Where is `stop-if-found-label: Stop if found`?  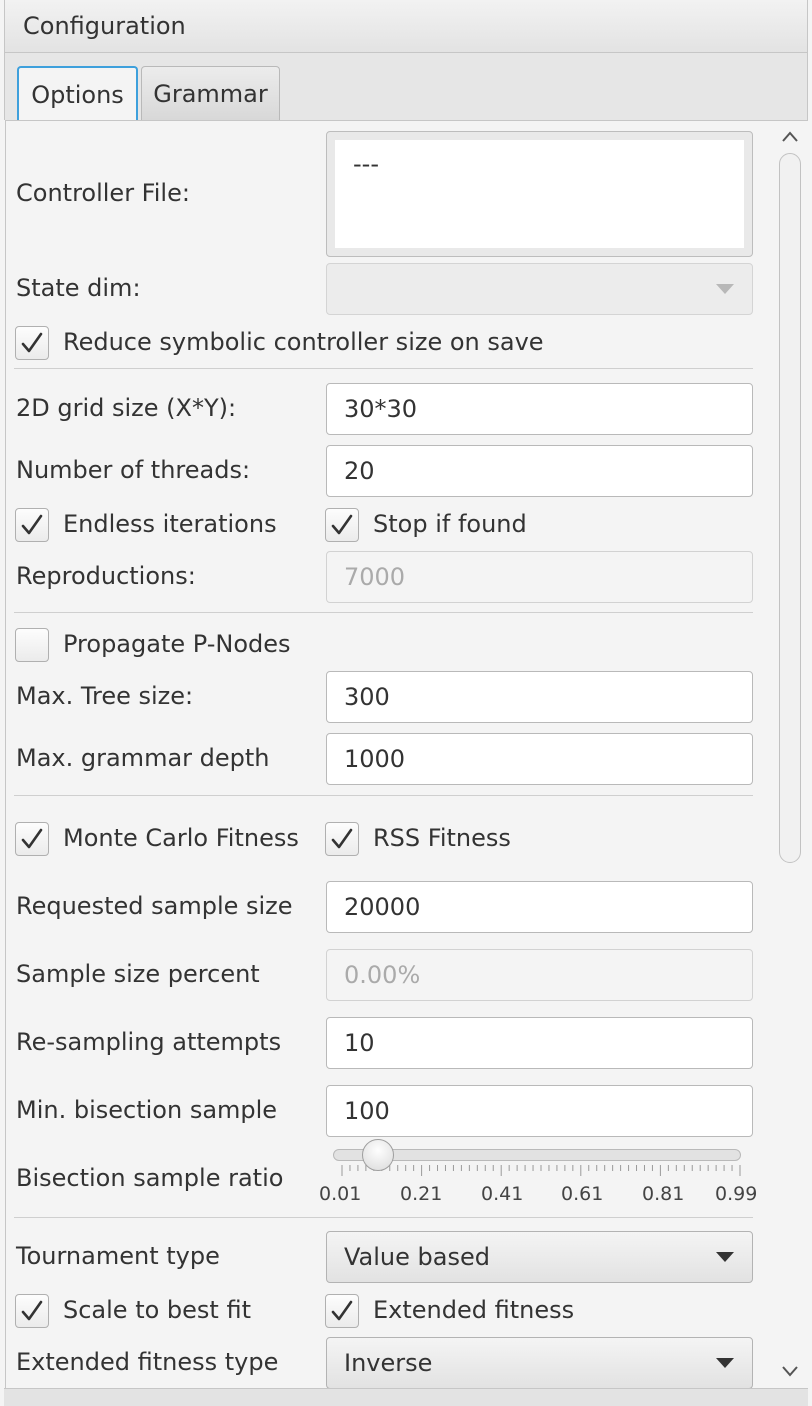 stop-if-found-label: Stop if found is located at coordinates (450, 524).